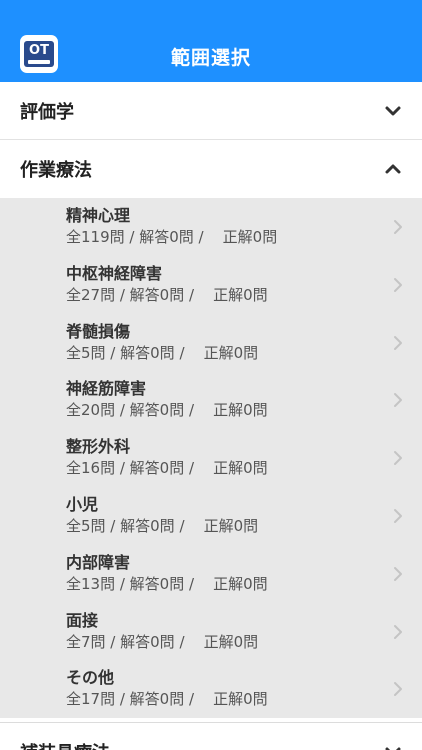 Image resolution: width=422 pixels, height=750 pixels. I want to click on list-item-title: 脊髄損傷, so click(98, 331).